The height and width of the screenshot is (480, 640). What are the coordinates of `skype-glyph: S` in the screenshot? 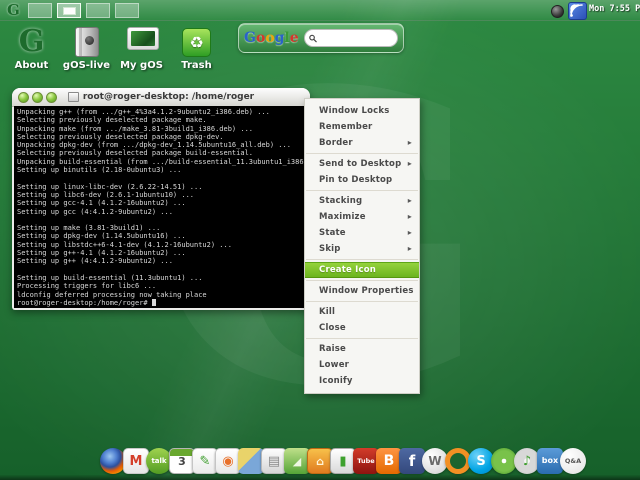 It's located at (481, 461).